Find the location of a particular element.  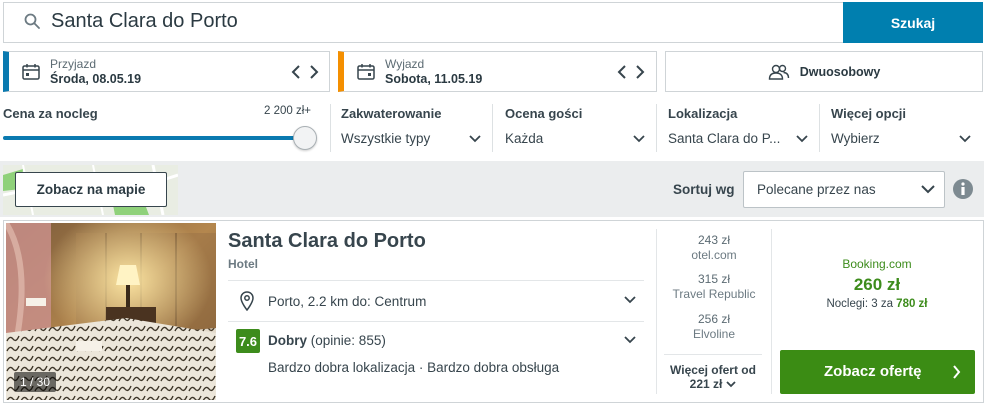

checkout-value: Sobota, 11.05.19 is located at coordinates (434, 79).